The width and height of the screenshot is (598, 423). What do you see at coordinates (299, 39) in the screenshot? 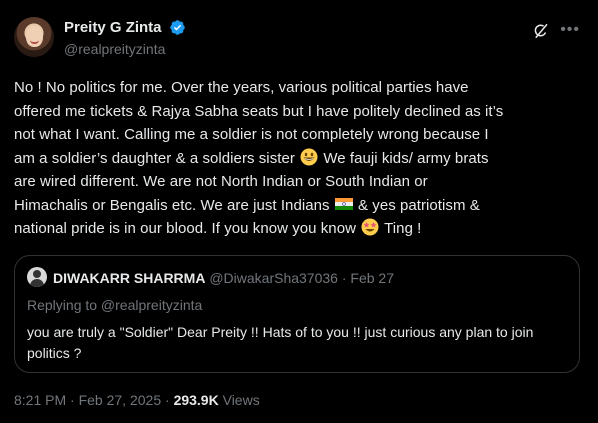
I see `tweet-header: Preity G Zinta @realpreityzinta •••` at bounding box center [299, 39].